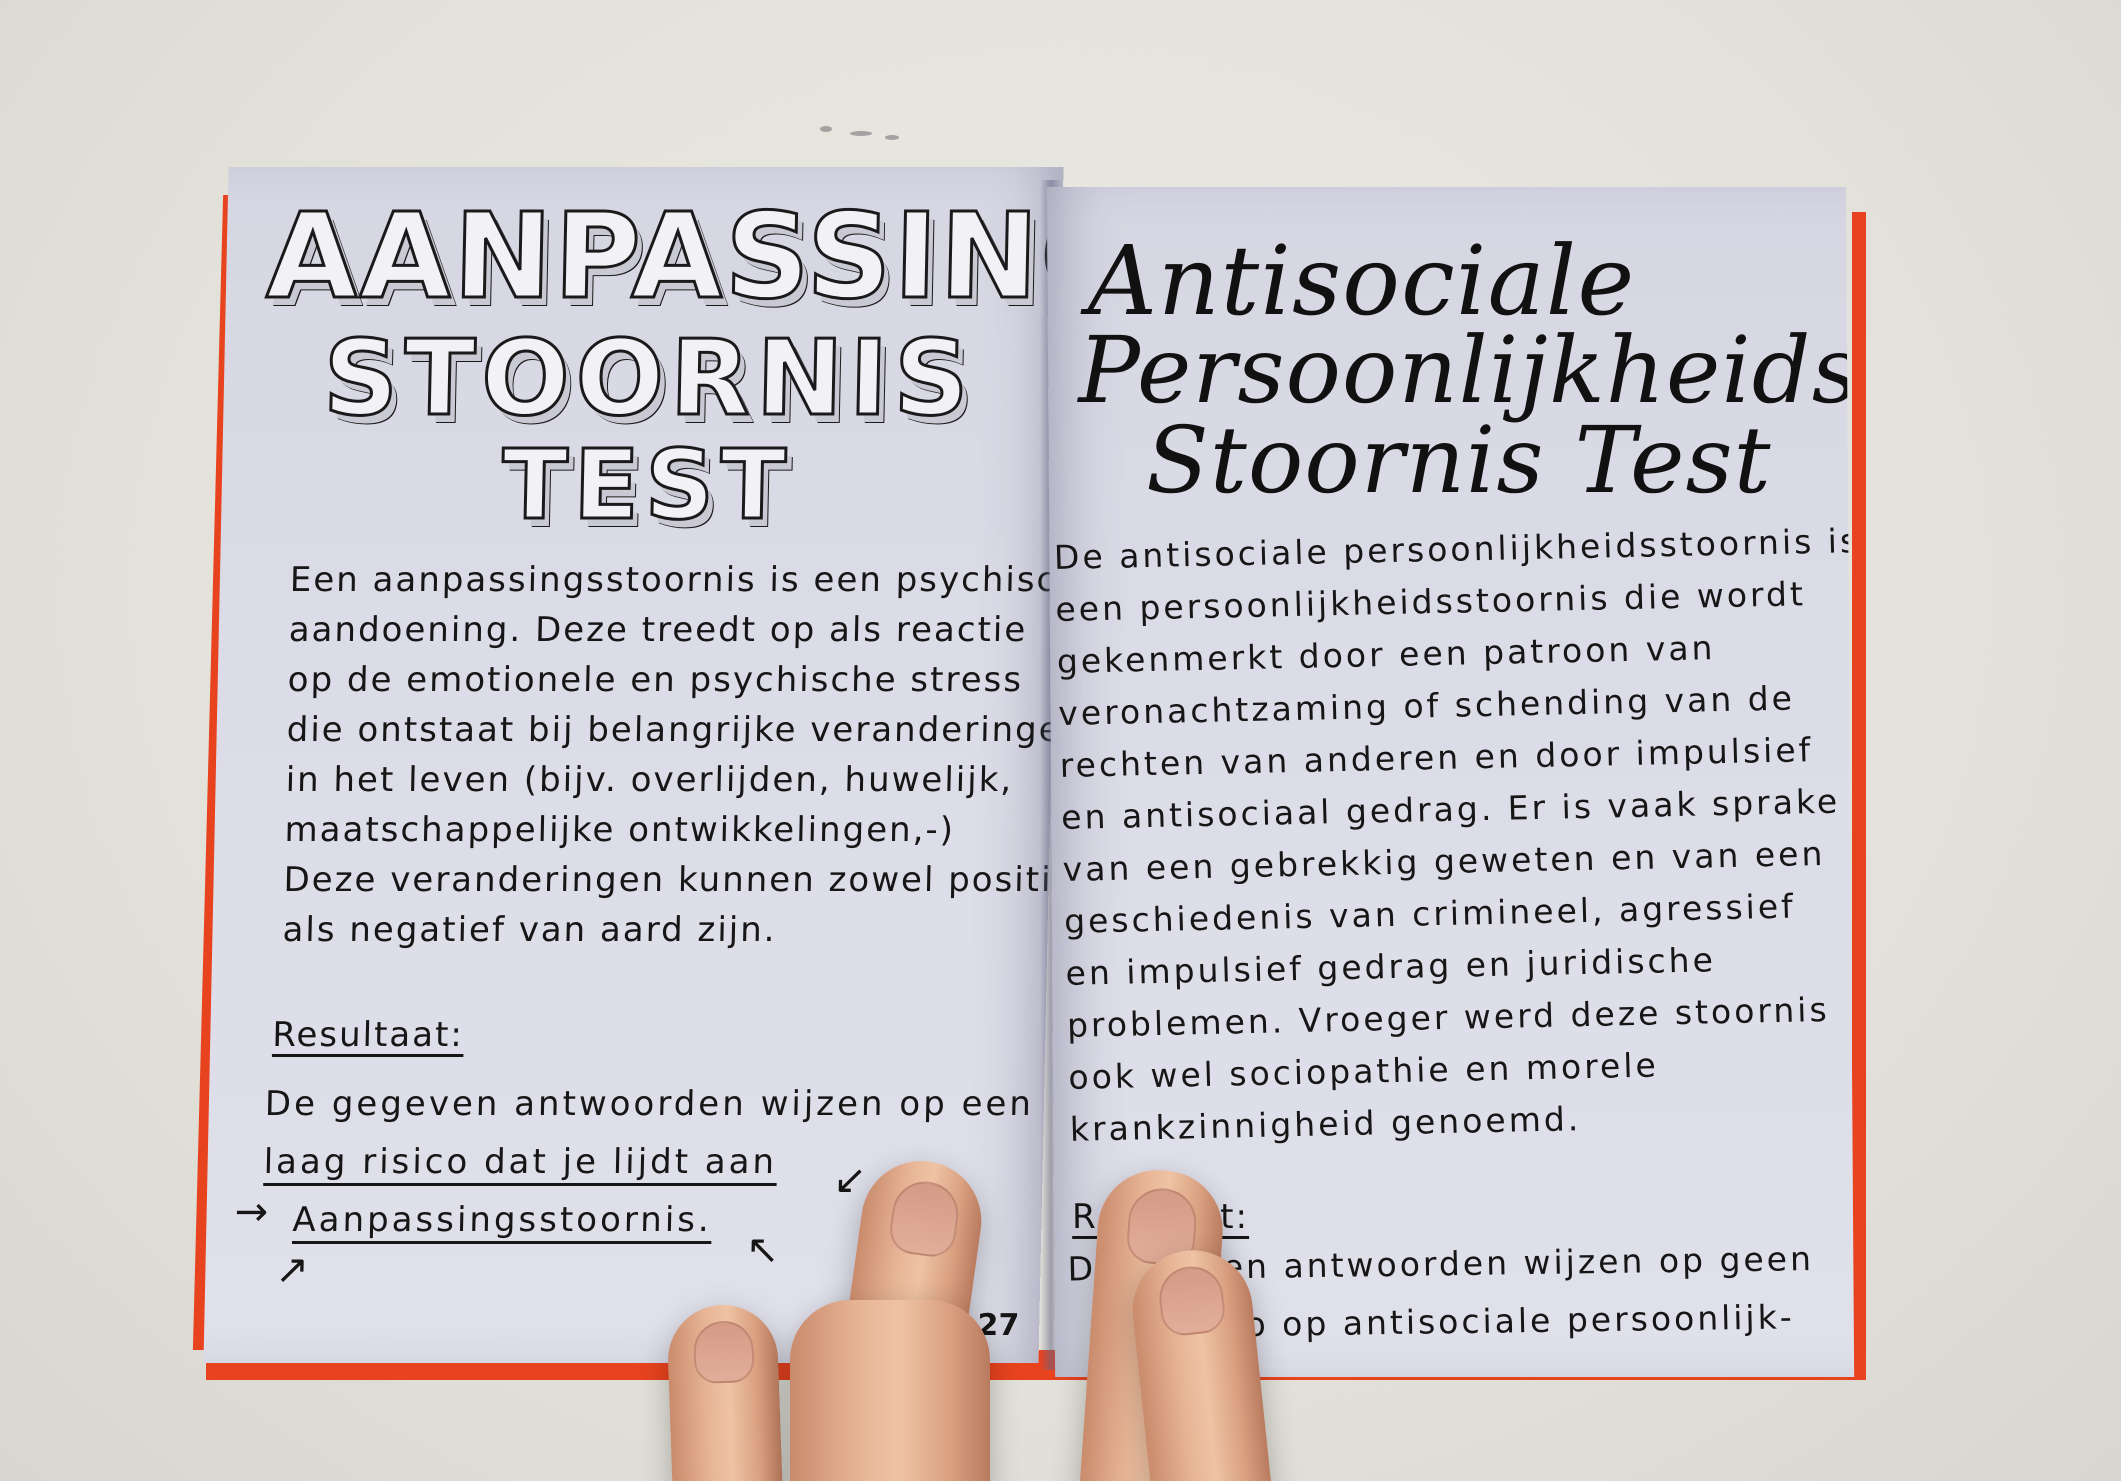  What do you see at coordinates (529, 930) in the screenshot?
I see `text-line: als negatief van aard zijn.` at bounding box center [529, 930].